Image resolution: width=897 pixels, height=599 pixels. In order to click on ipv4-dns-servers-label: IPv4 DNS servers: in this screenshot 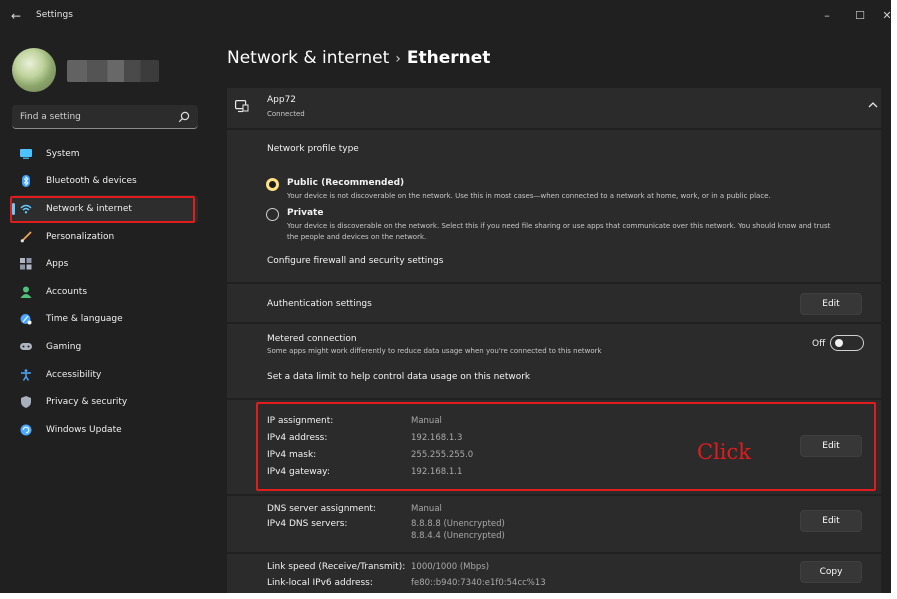, I will do `click(307, 524)`.